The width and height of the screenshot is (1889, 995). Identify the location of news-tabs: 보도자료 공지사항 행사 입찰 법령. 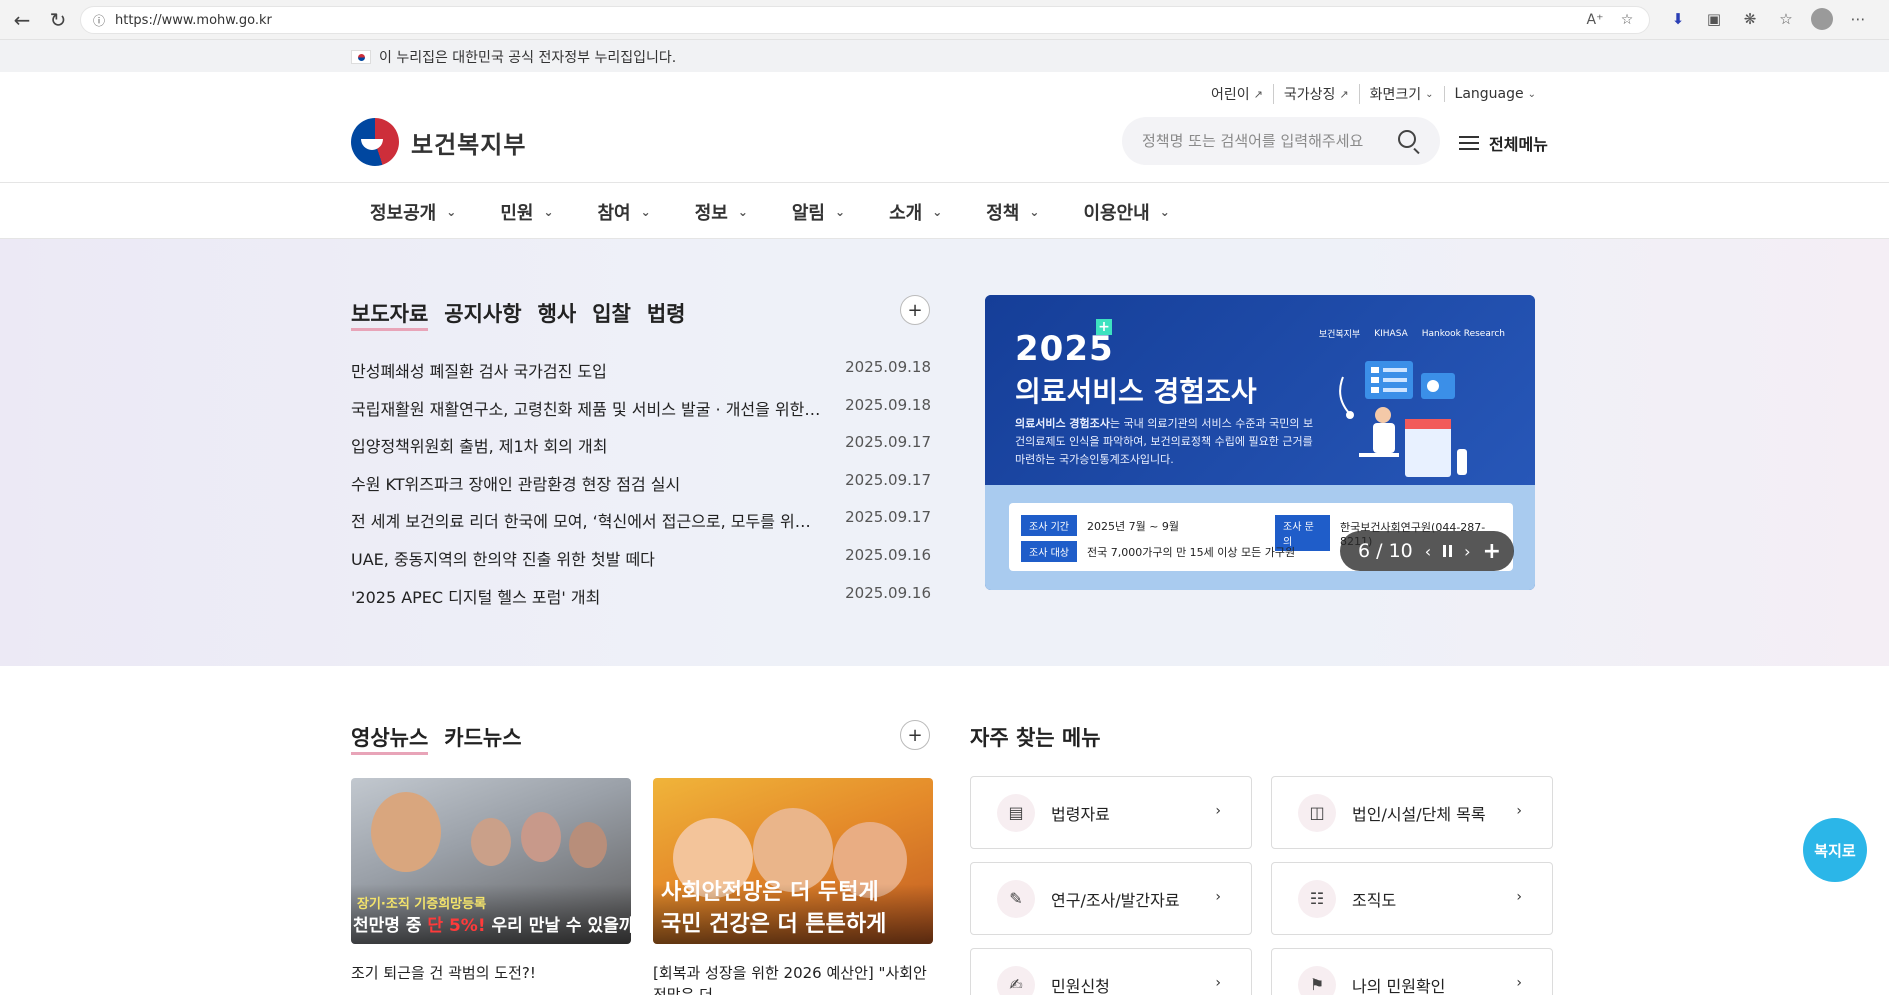
(526, 314).